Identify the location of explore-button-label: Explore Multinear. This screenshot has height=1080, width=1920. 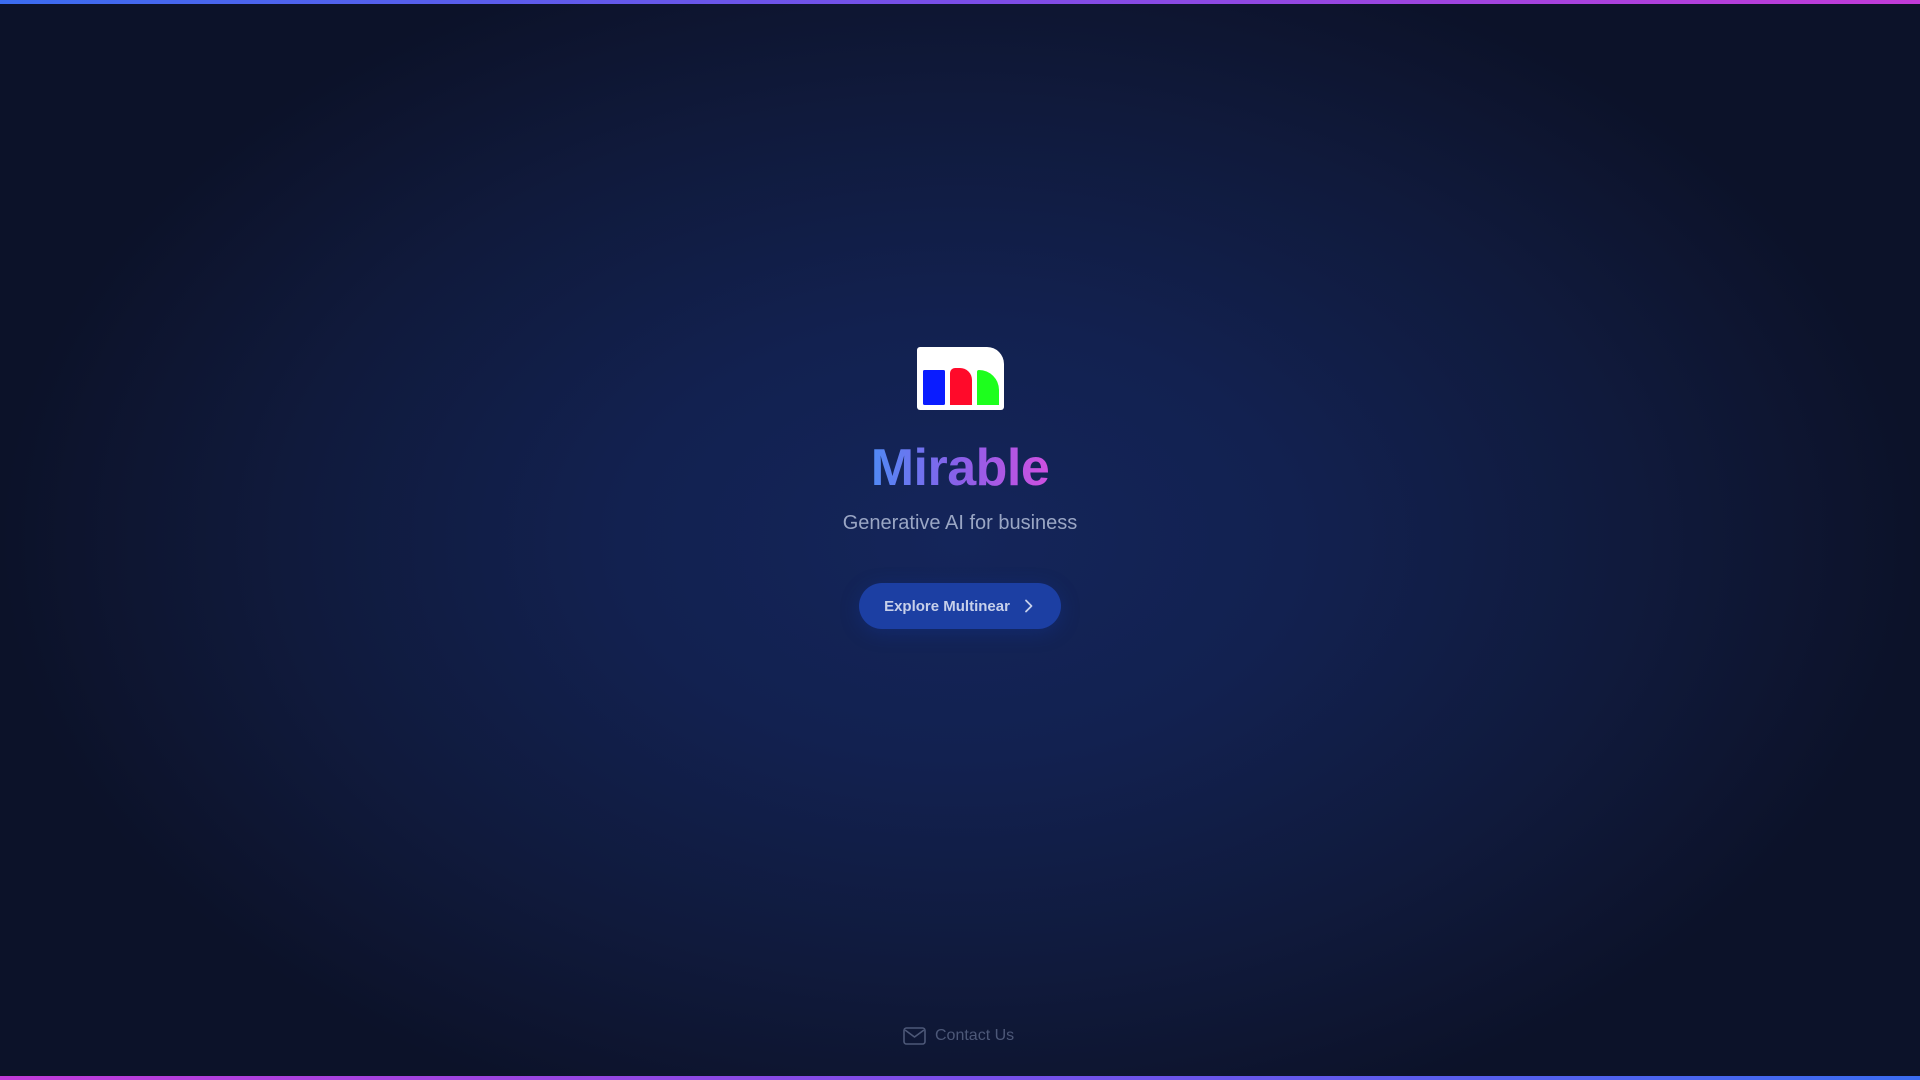
(947, 606).